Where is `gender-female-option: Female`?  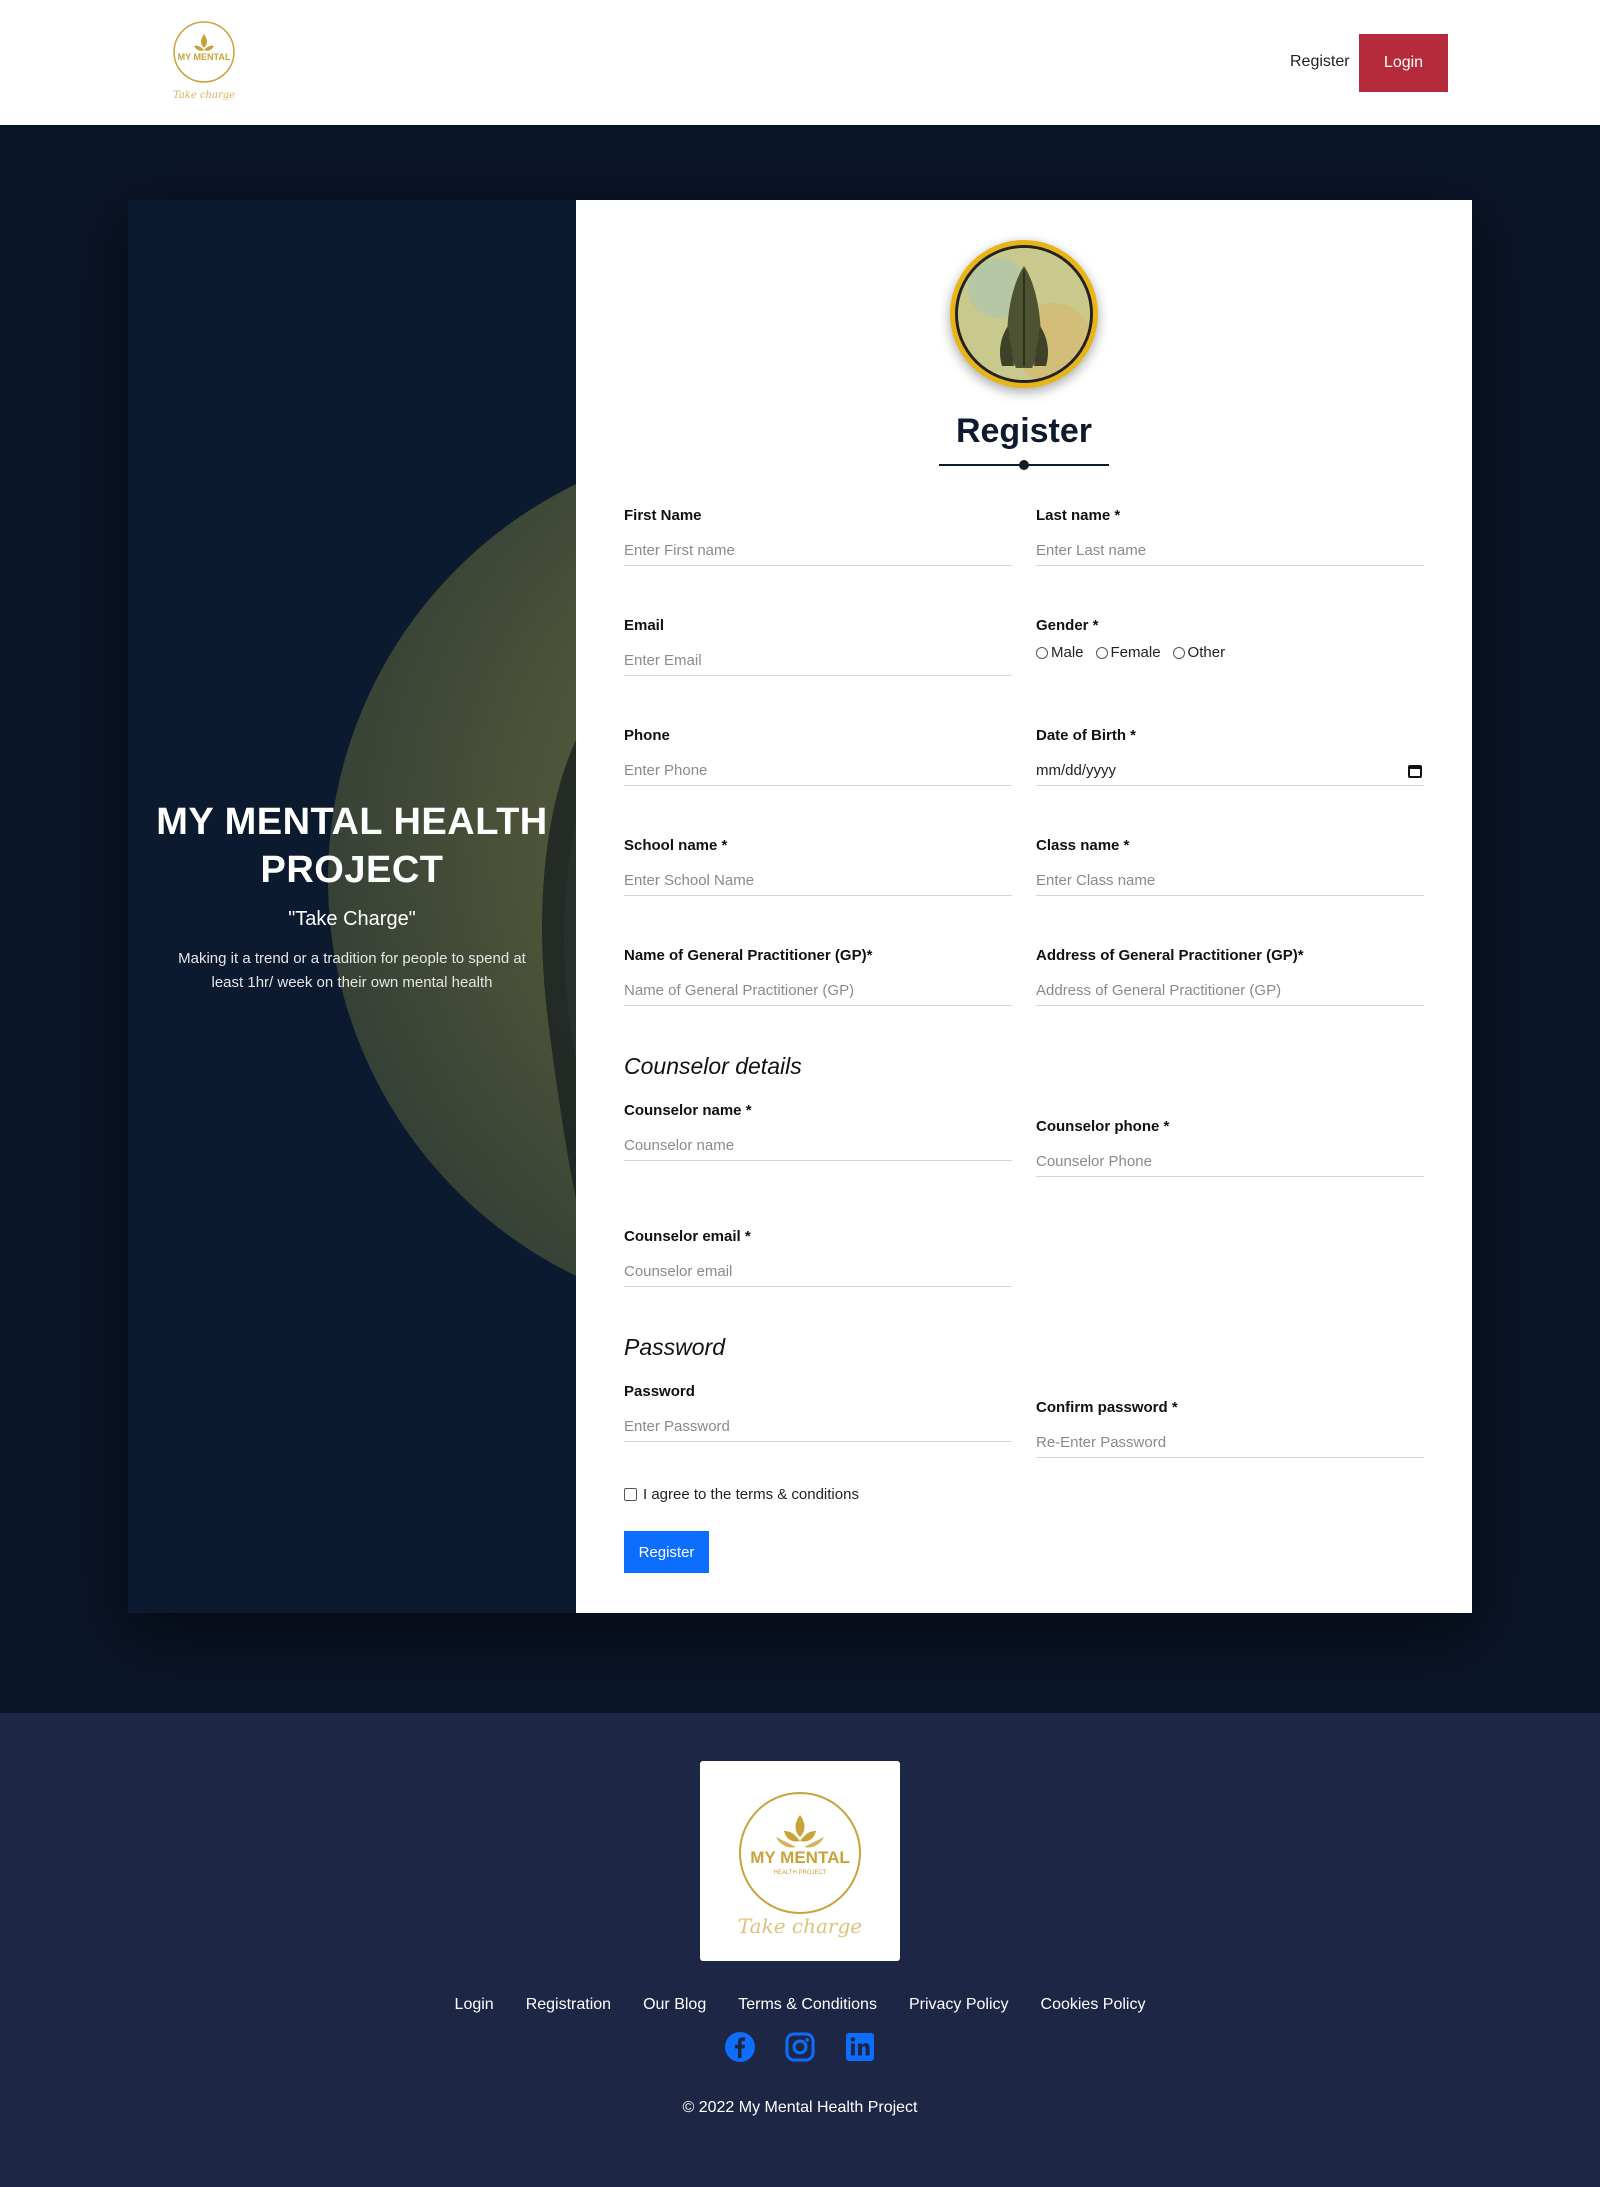
gender-female-option: Female is located at coordinates (1128, 652).